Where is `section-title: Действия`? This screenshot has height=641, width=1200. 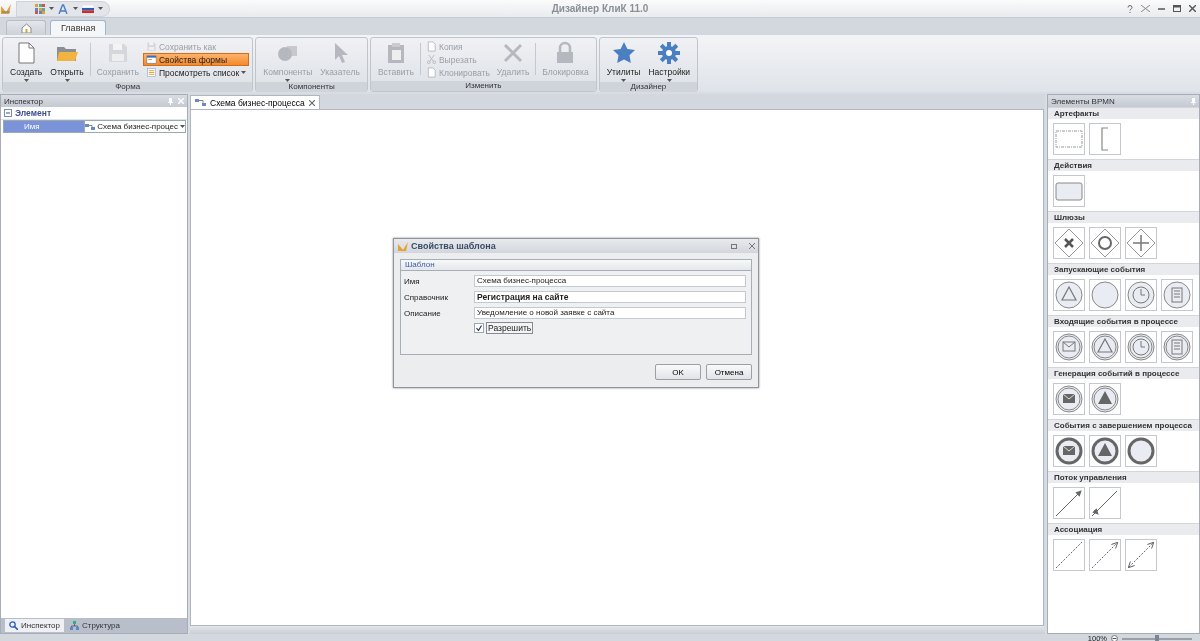 section-title: Действия is located at coordinates (1123, 165).